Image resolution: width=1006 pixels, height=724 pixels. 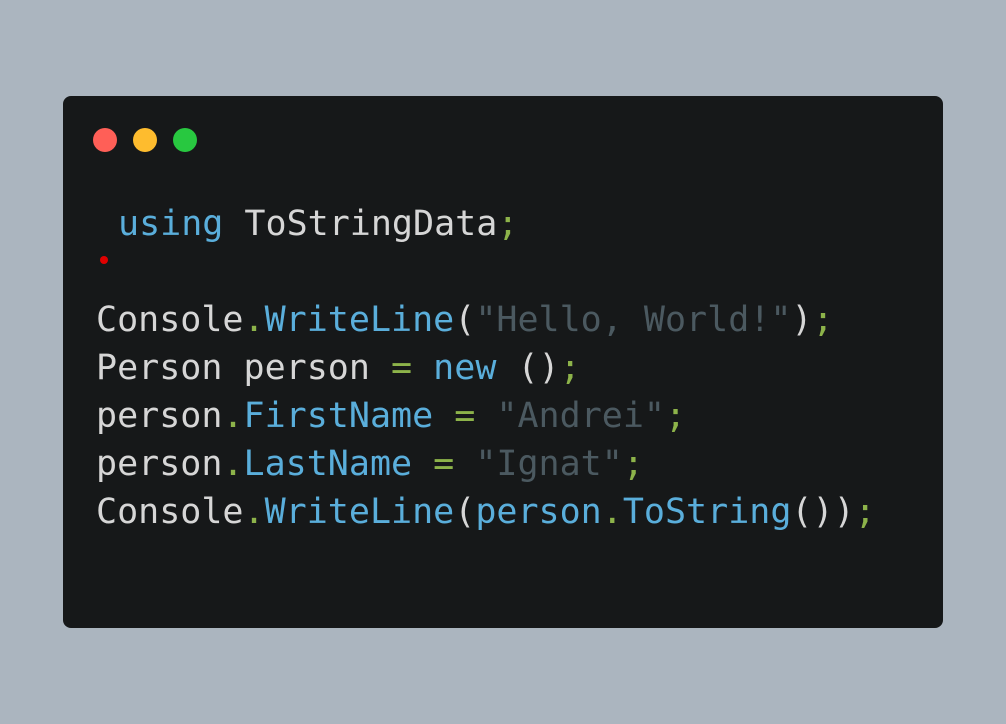 I want to click on code-token-ident: ToStringData, so click(x=360, y=224).